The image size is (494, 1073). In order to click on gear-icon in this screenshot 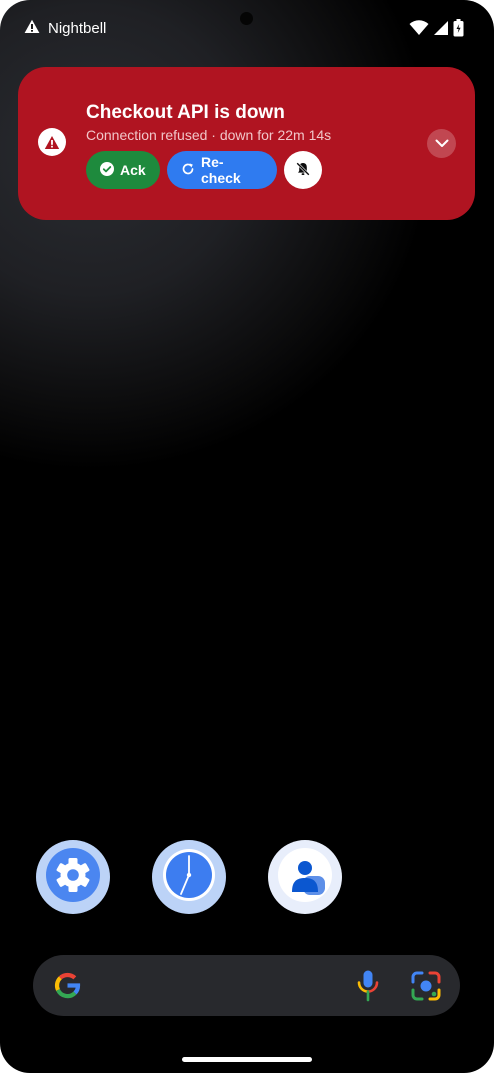, I will do `click(73, 877)`.